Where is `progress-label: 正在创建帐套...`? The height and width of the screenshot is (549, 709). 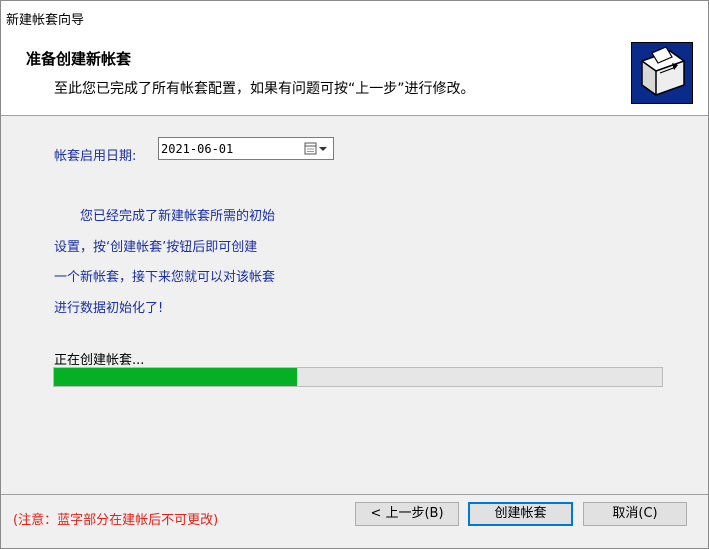
progress-label: 正在创建帐套... is located at coordinates (99, 360).